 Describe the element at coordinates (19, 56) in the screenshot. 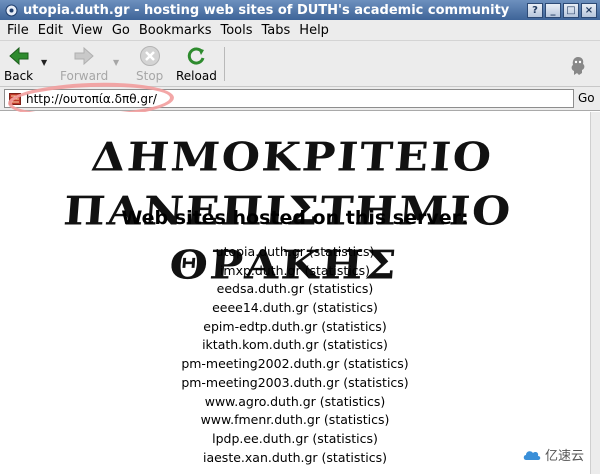

I see `back-arrow-icon` at that location.